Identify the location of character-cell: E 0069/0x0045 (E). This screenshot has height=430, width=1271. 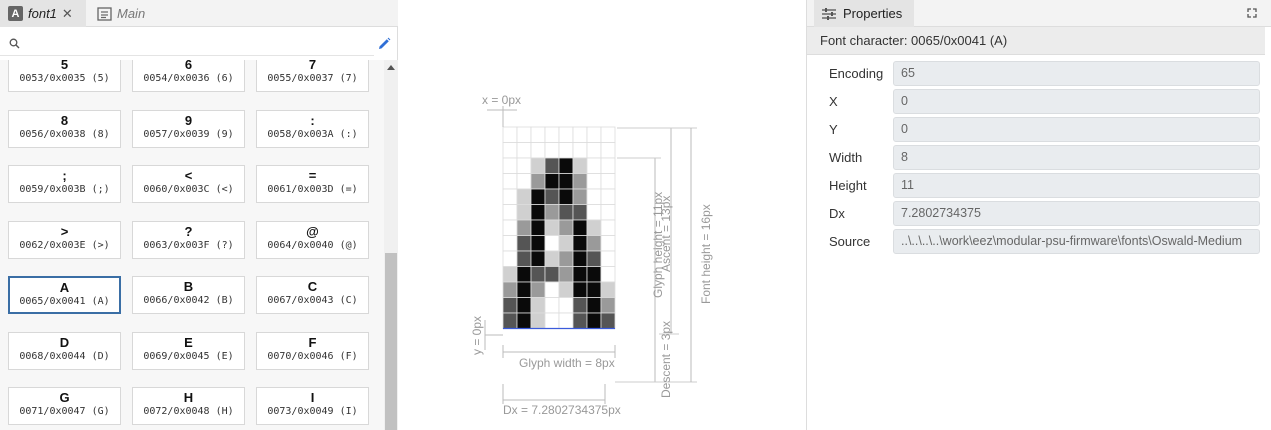
(188, 350).